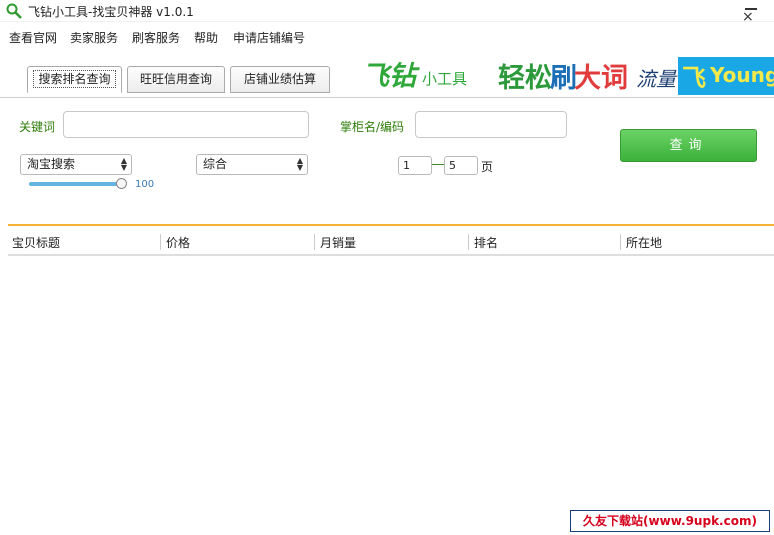 The height and width of the screenshot is (535, 774). I want to click on window-title: 飞钻小工具-找宝贝神器 v1.0.1, so click(111, 12).